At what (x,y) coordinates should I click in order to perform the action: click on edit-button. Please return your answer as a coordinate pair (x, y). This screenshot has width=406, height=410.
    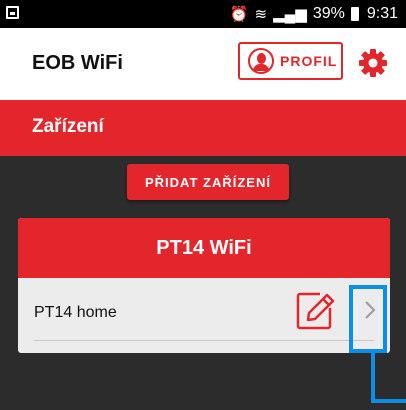
    Looking at the image, I should click on (315, 311).